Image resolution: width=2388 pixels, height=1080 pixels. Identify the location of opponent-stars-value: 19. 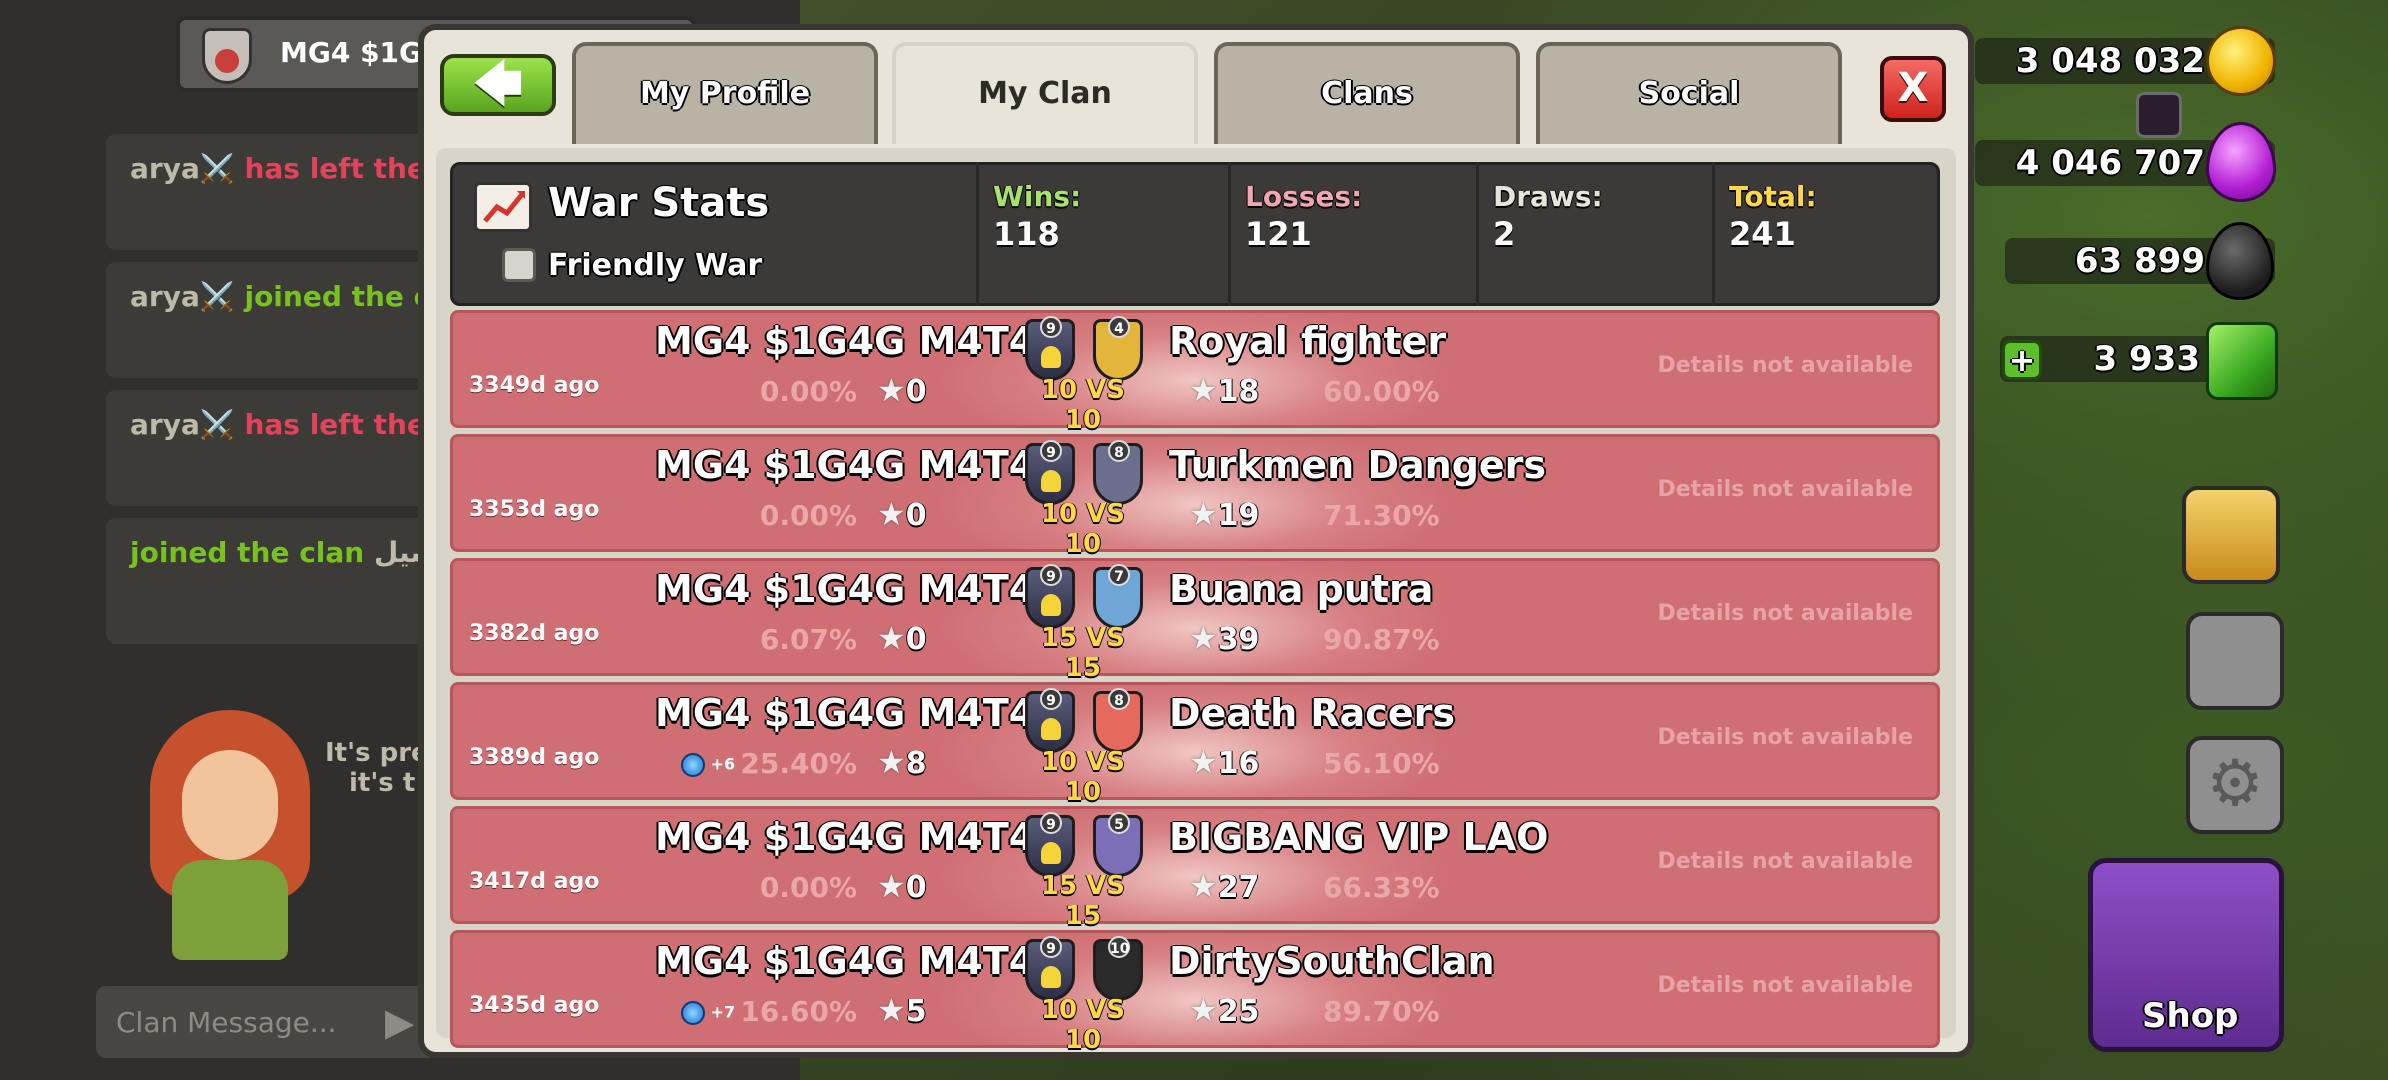
(1238, 515).